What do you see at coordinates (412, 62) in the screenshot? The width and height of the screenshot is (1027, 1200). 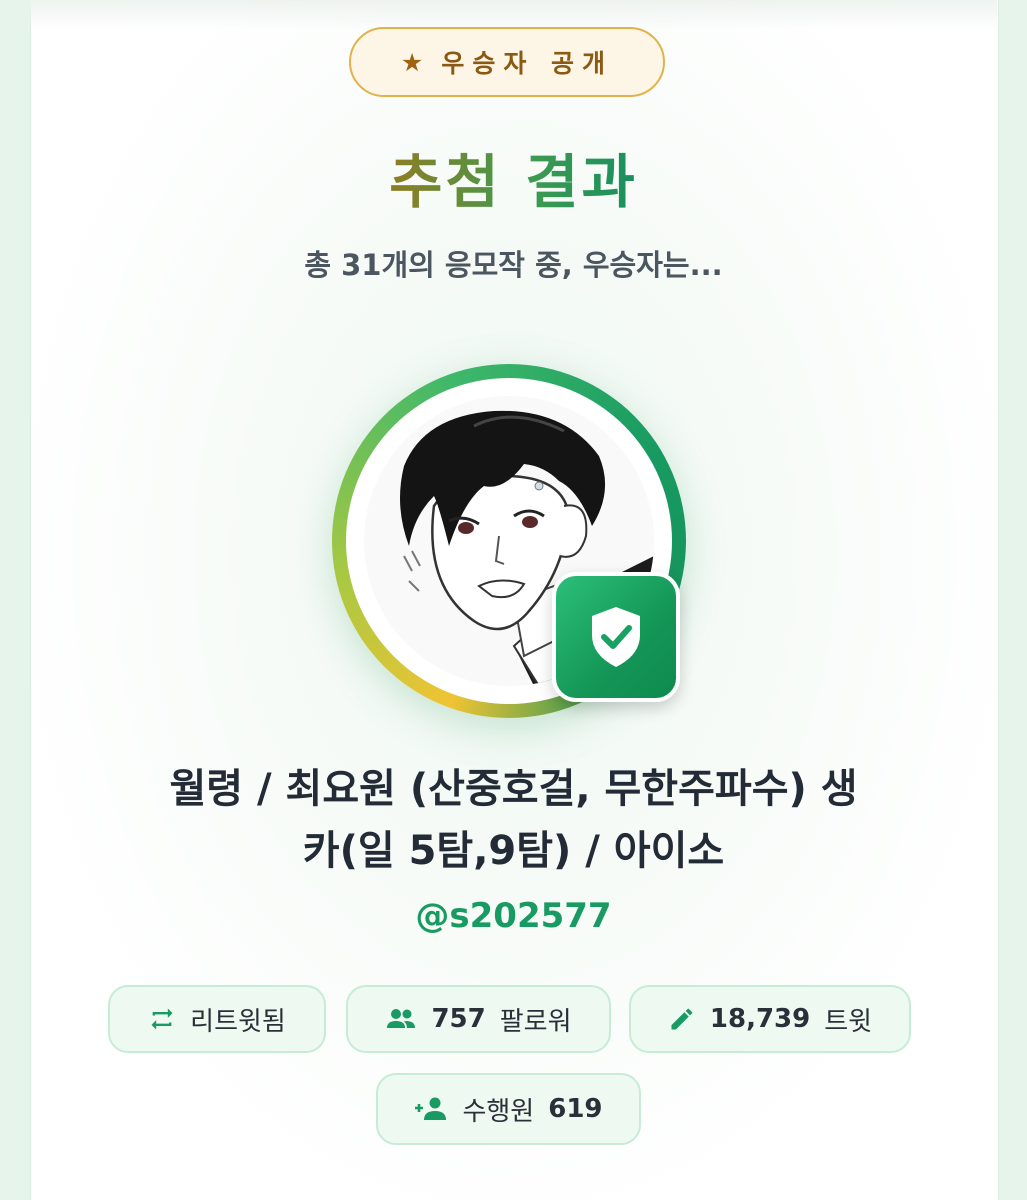 I see `star-icon: ★` at bounding box center [412, 62].